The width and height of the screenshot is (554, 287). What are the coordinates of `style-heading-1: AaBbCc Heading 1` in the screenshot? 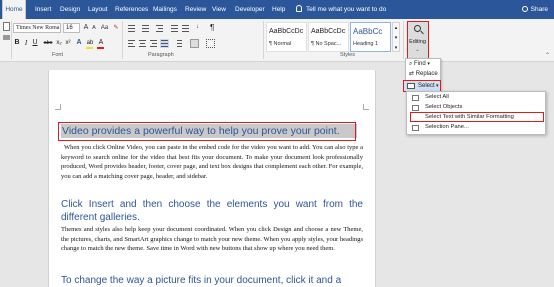 It's located at (370, 37).